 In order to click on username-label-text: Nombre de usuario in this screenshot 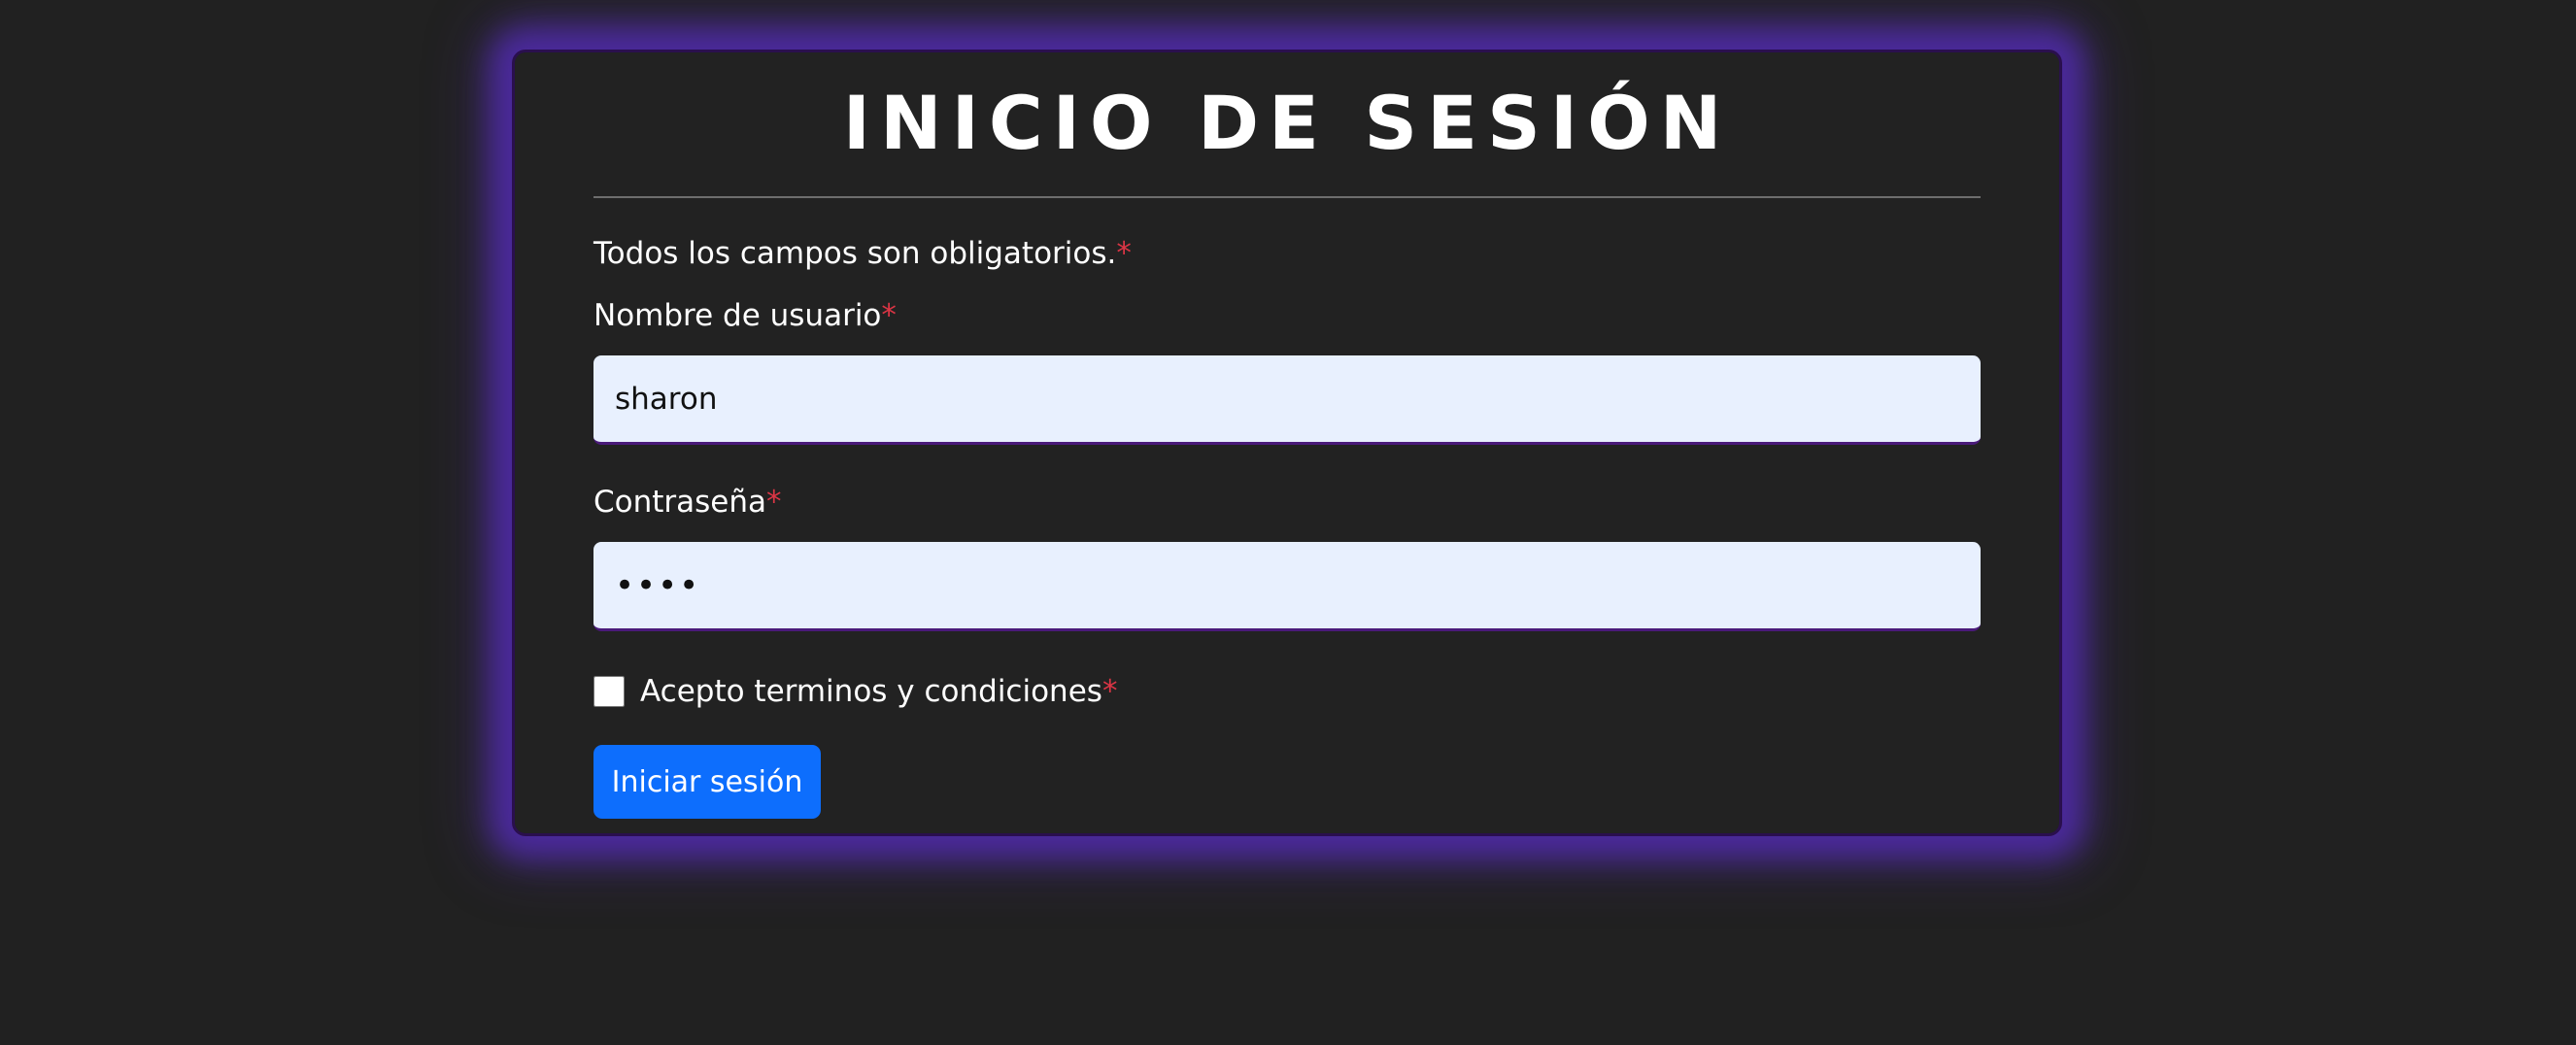, I will do `click(737, 315)`.